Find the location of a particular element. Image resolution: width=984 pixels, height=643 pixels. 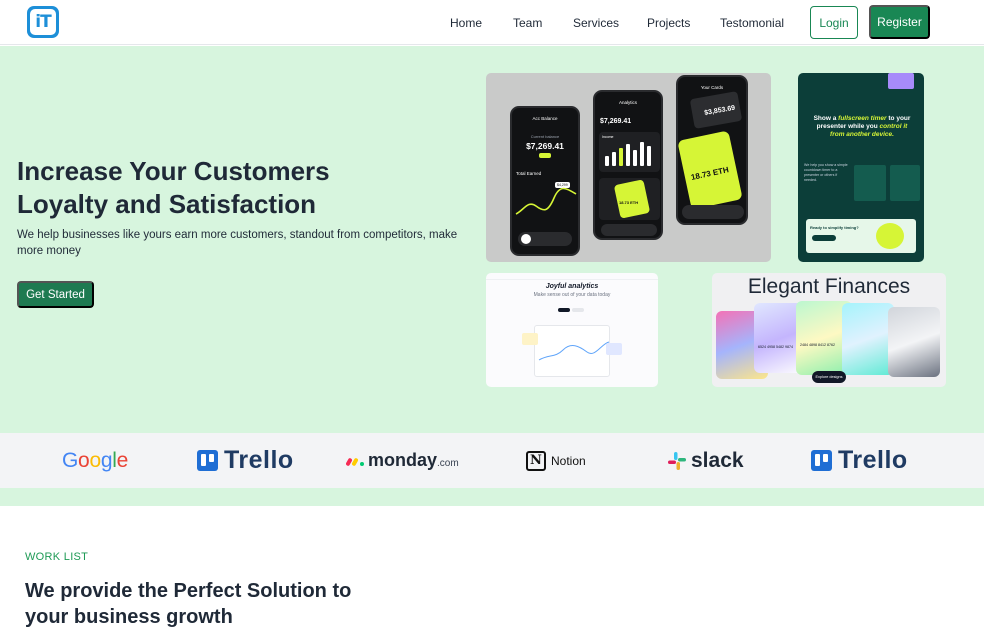

timer-headline-b: fullscreen timer is located at coordinates (862, 118).